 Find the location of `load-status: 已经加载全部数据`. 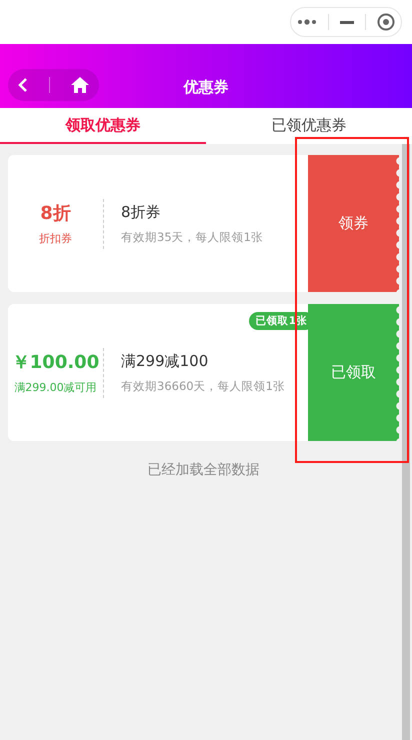

load-status: 已经加载全部数据 is located at coordinates (203, 470).